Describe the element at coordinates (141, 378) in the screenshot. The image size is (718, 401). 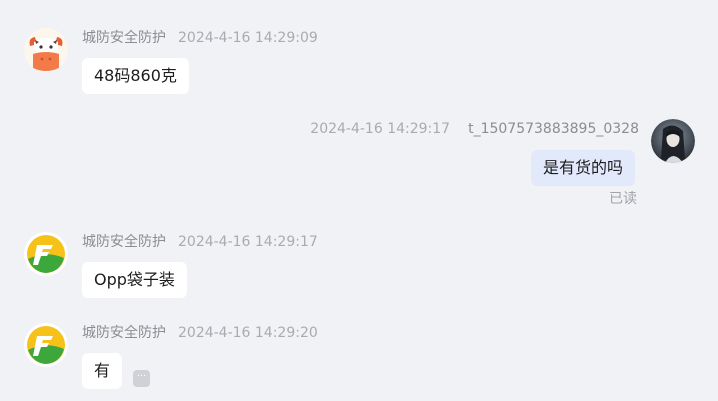
I see `more-options-icon: ···` at that location.